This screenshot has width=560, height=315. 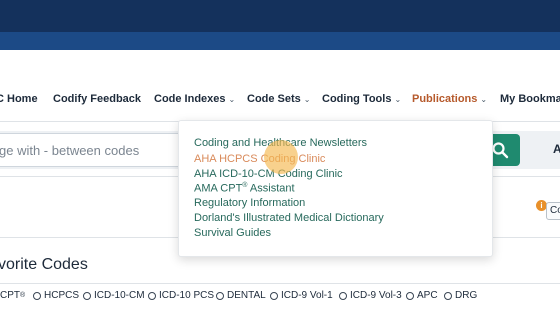 I want to click on favorites-divider, so click(x=280, y=283).